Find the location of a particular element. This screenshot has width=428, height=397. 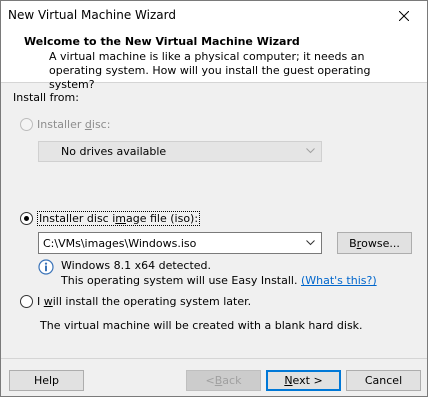

installer-disc-label: Installer disc: is located at coordinates (74, 124).